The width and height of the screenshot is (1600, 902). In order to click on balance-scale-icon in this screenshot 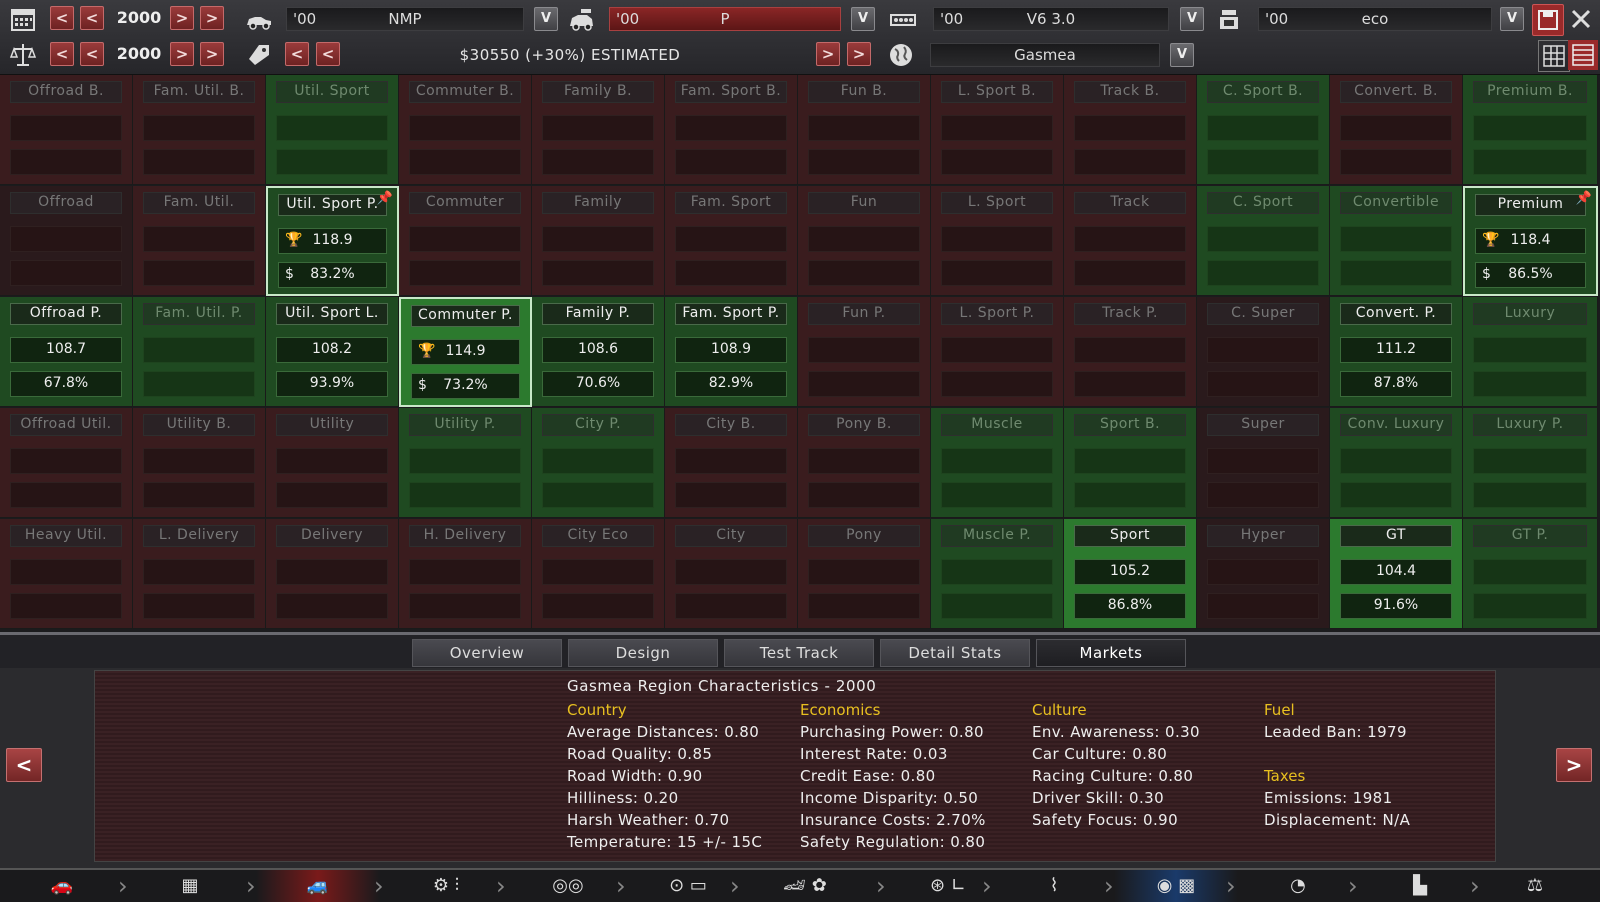, I will do `click(23, 55)`.